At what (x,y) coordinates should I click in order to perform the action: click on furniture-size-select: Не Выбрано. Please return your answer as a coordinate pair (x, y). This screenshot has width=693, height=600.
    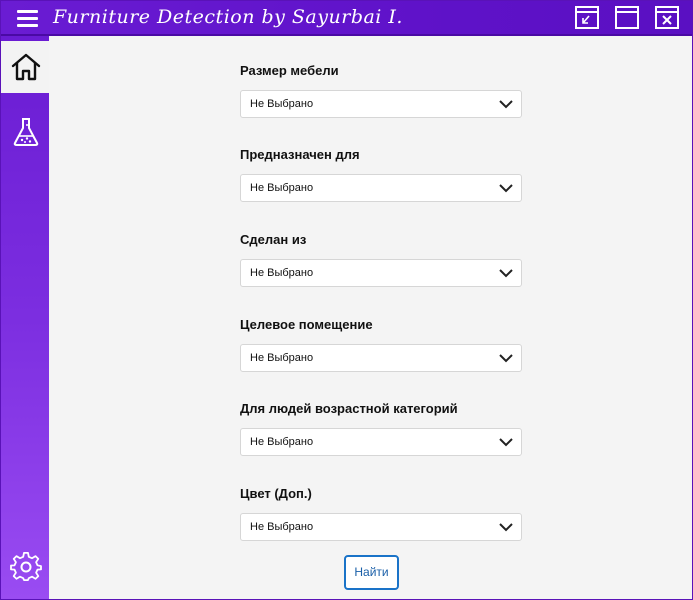
    Looking at the image, I should click on (381, 104).